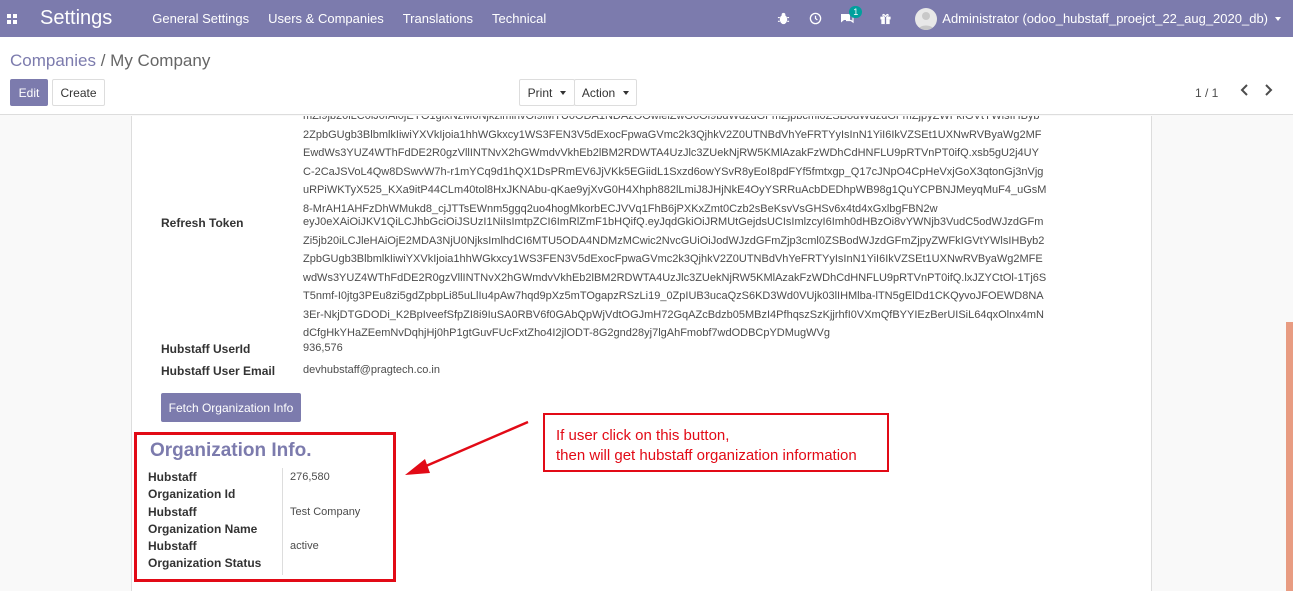 This screenshot has height=591, width=1293. What do you see at coordinates (204, 555) in the screenshot?
I see `organization-status-label: Hubstaff Organization Status` at bounding box center [204, 555].